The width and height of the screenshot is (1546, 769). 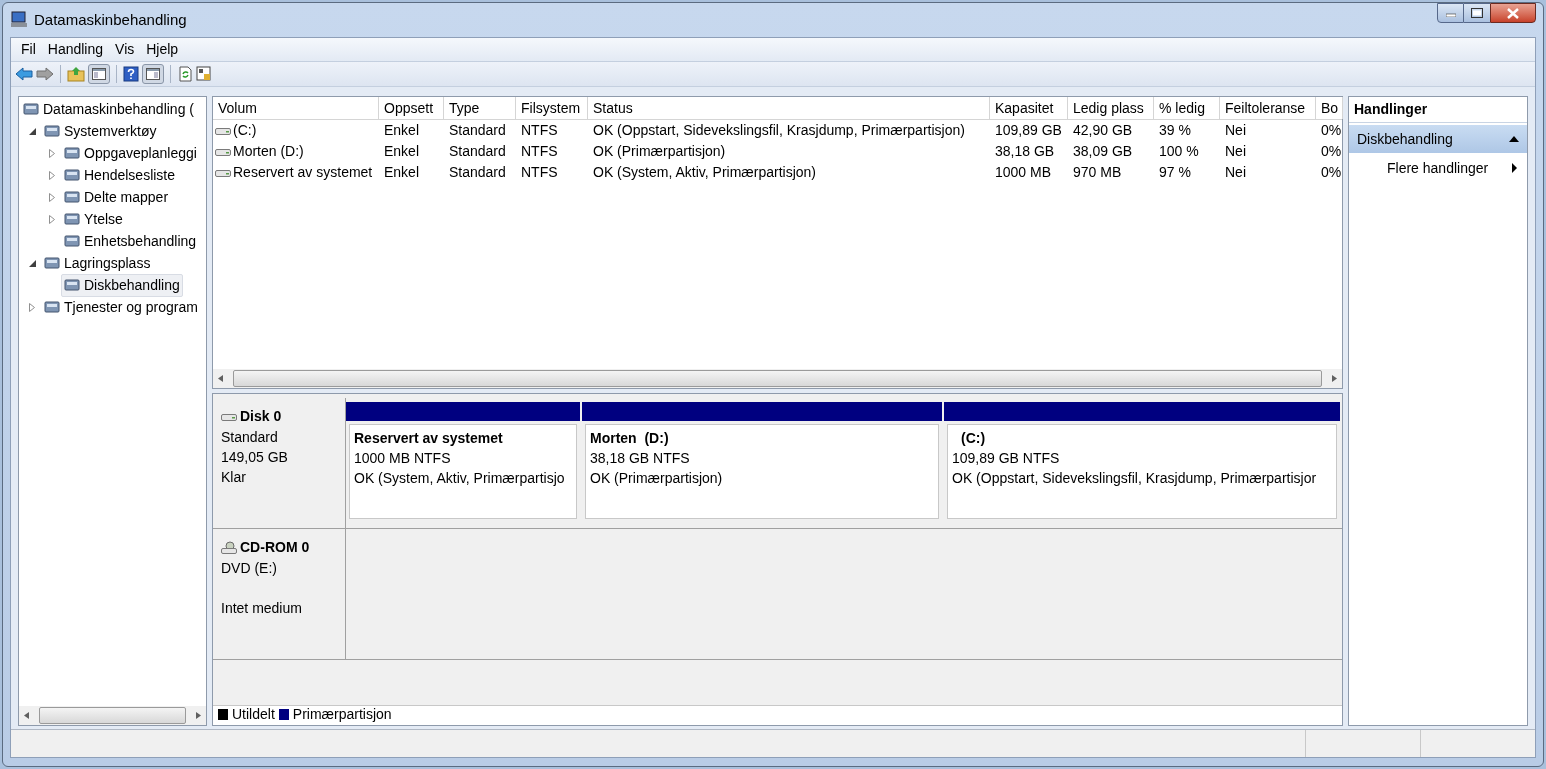 What do you see at coordinates (789, 108) in the screenshot?
I see `column-header: Status` at bounding box center [789, 108].